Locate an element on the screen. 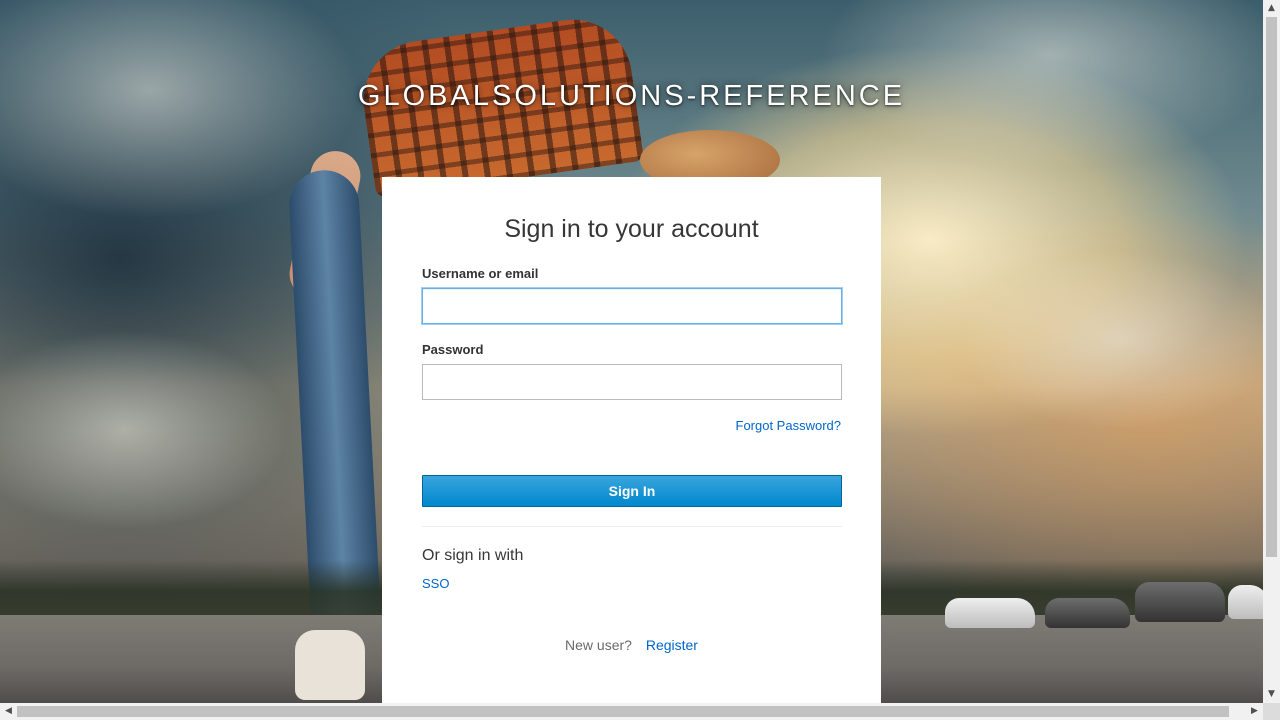 Image resolution: width=1280 pixels, height=720 pixels. forgot-password-link: Forgot Password? is located at coordinates (789, 425).